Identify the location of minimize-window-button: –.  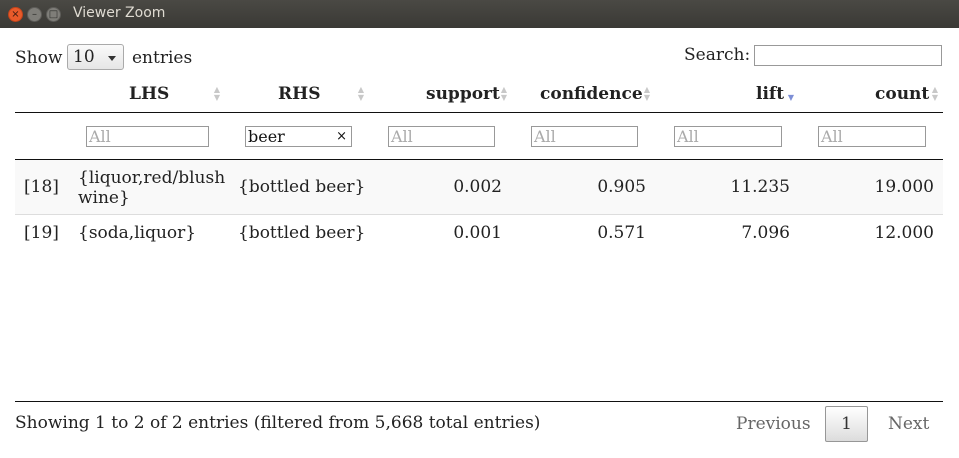
(34, 14).